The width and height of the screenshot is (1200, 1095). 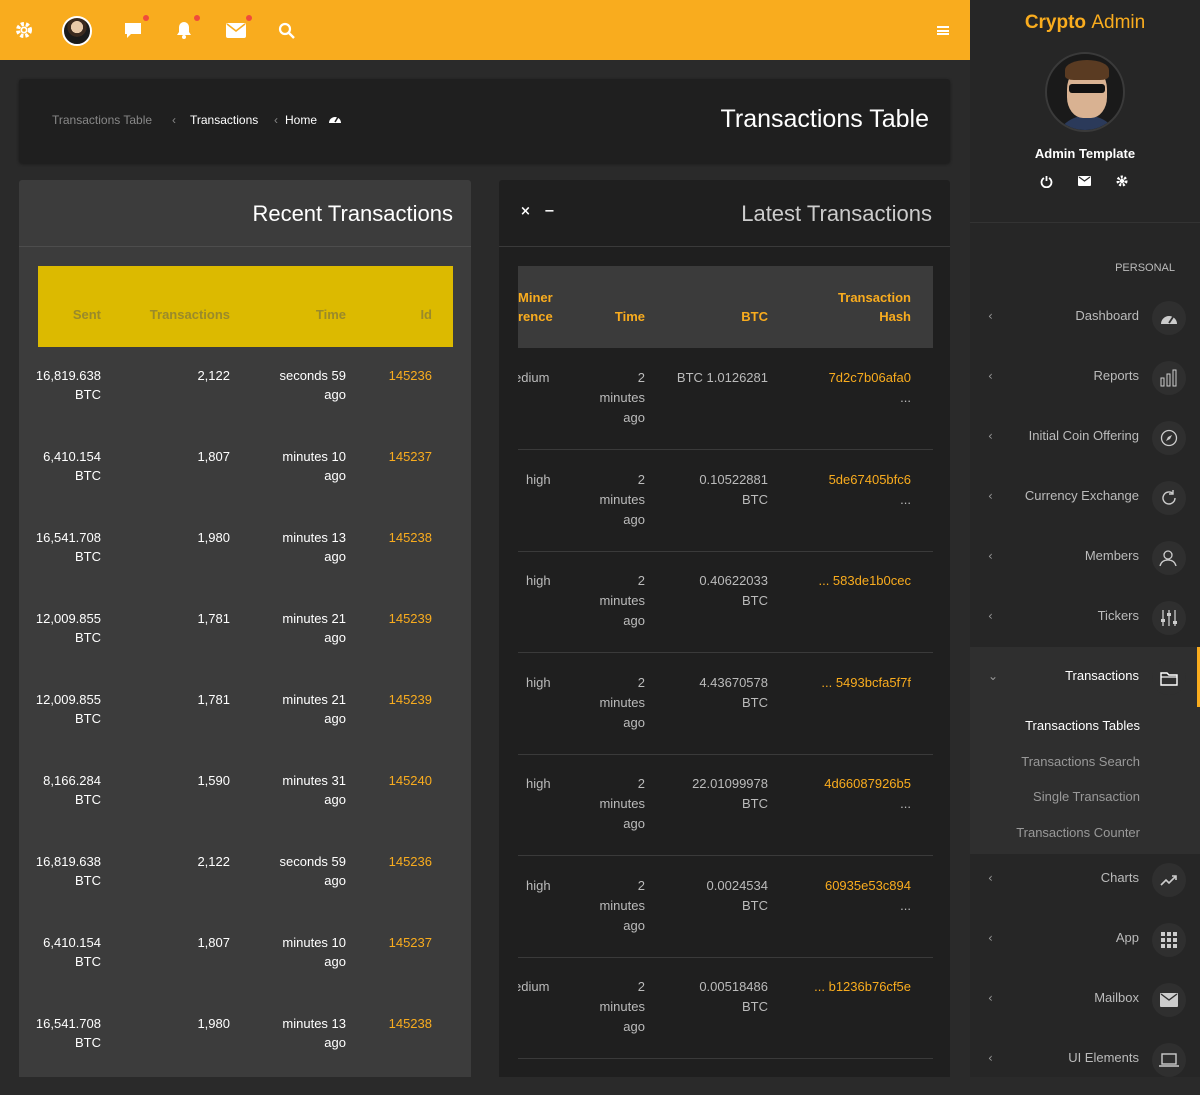 I want to click on column-header-miner: Miner rence, so click(x=535, y=307).